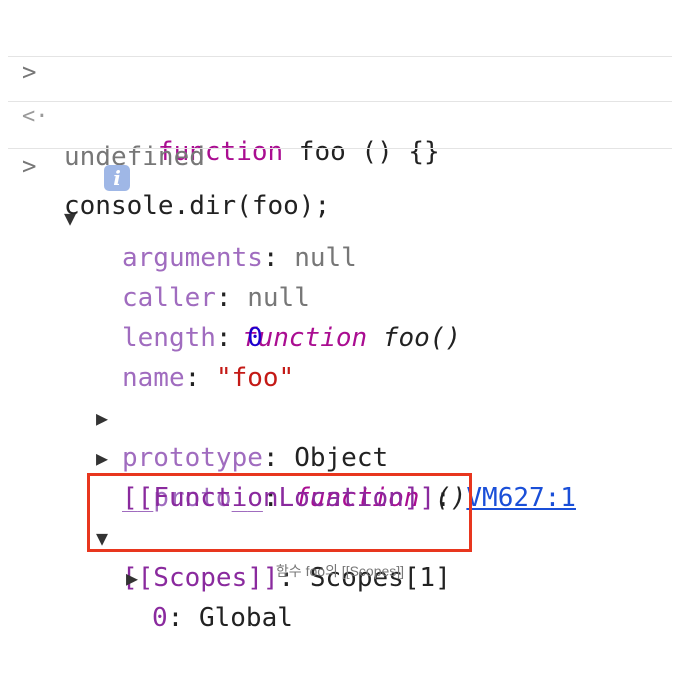 The width and height of the screenshot is (680, 678). I want to click on property-row: name: "foo", so click(340, 355).